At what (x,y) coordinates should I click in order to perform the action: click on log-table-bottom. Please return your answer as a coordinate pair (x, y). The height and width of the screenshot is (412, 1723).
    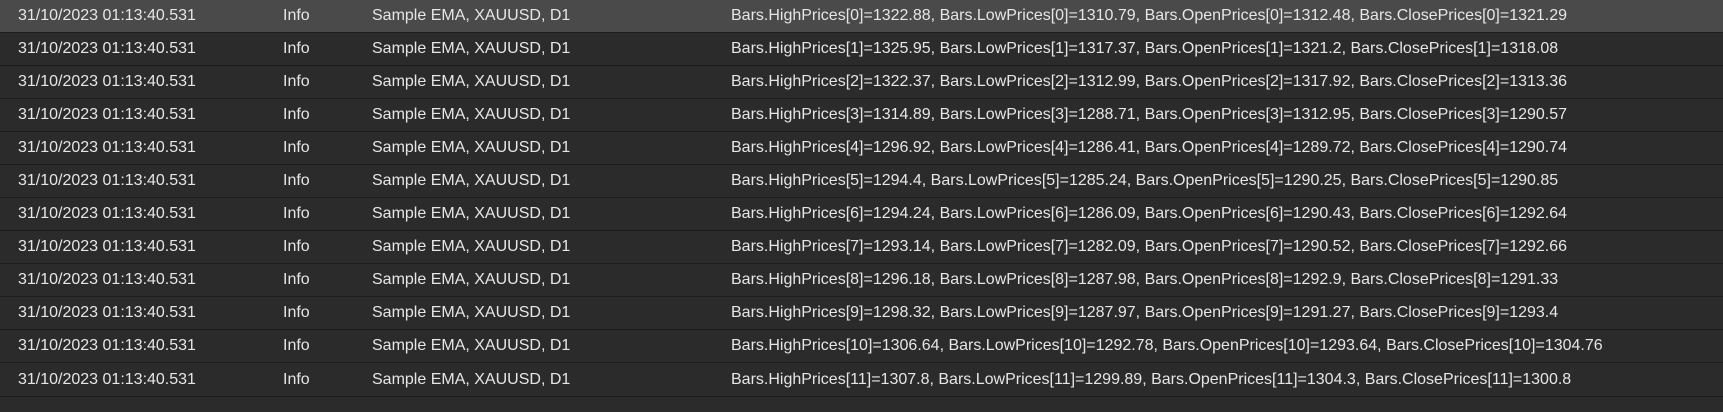
    Looking at the image, I should click on (861, 410).